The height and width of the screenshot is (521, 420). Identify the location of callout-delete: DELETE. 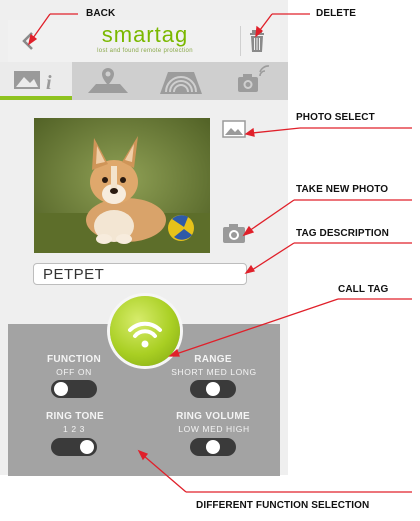
(336, 13).